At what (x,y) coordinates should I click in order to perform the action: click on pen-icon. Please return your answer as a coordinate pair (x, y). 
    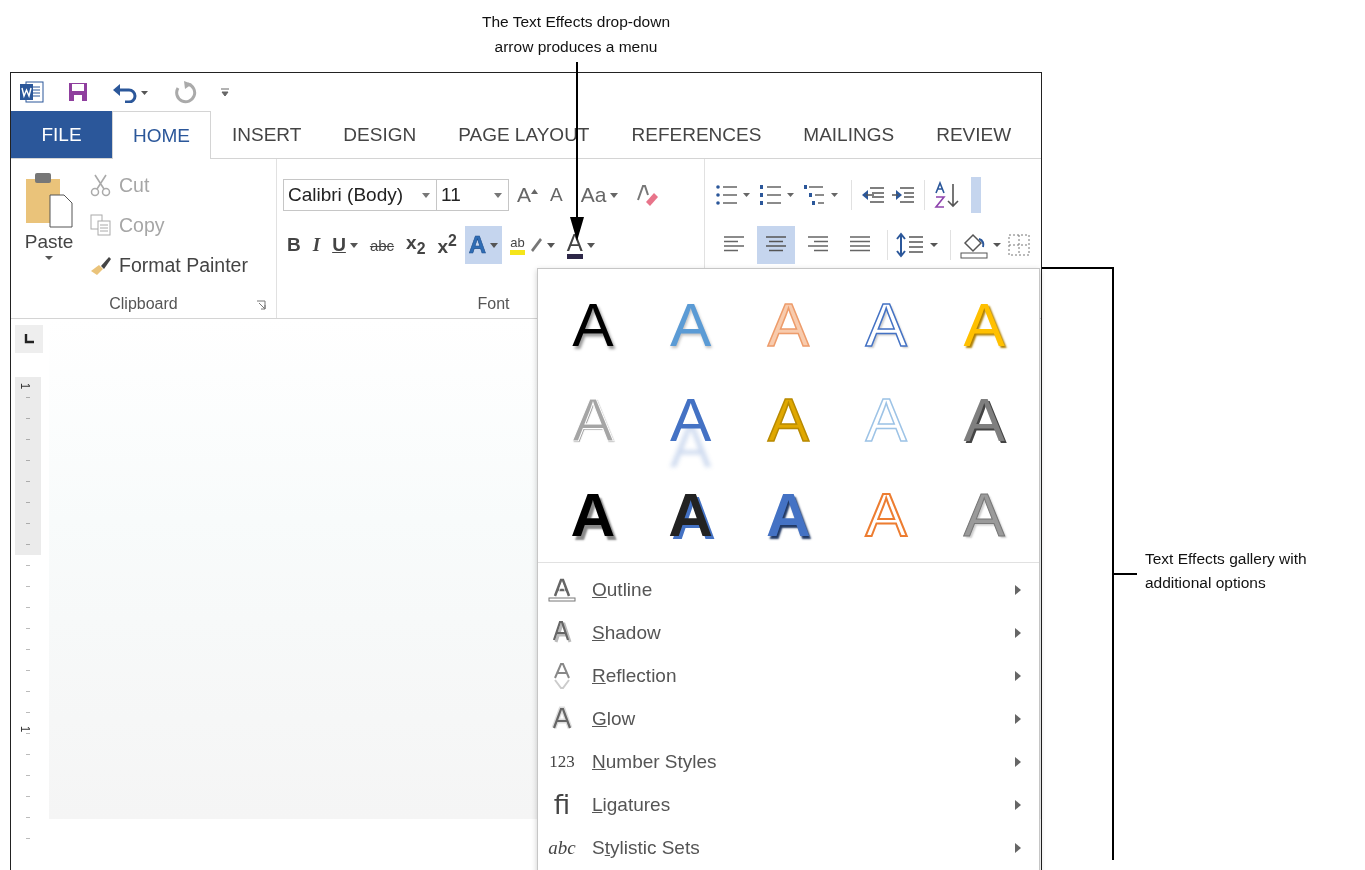
    Looking at the image, I should click on (535, 245).